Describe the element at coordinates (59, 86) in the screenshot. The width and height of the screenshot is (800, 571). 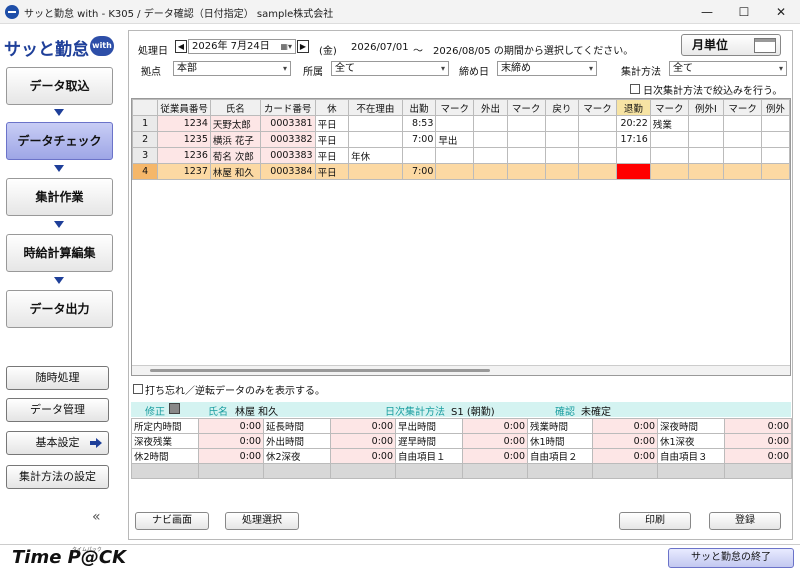
I see `nav-data-import-button: データ取込` at that location.